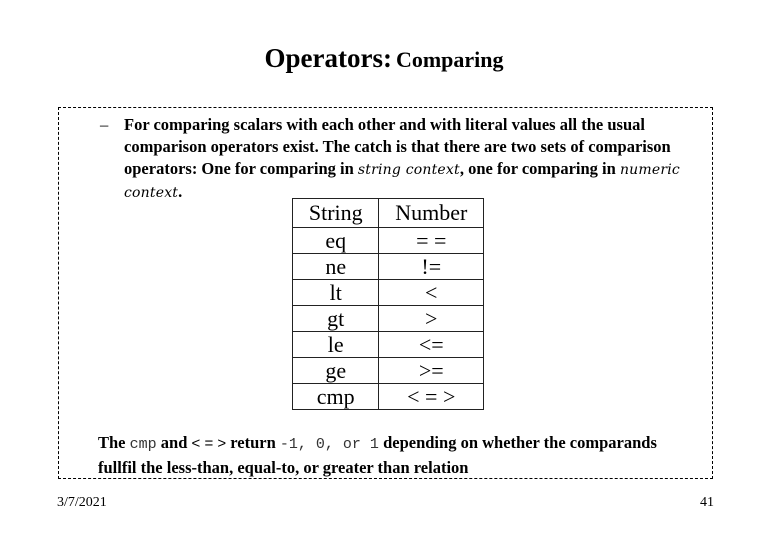 This screenshot has width=780, height=540. I want to click on note-text: and, so click(174, 442).